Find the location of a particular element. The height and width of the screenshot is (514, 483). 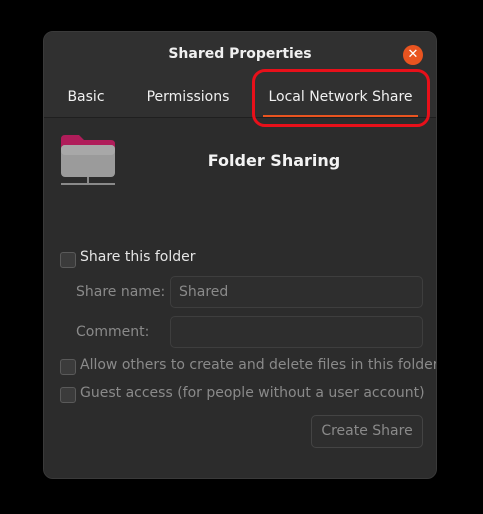

allow-others-checkbox is located at coordinates (68, 367).